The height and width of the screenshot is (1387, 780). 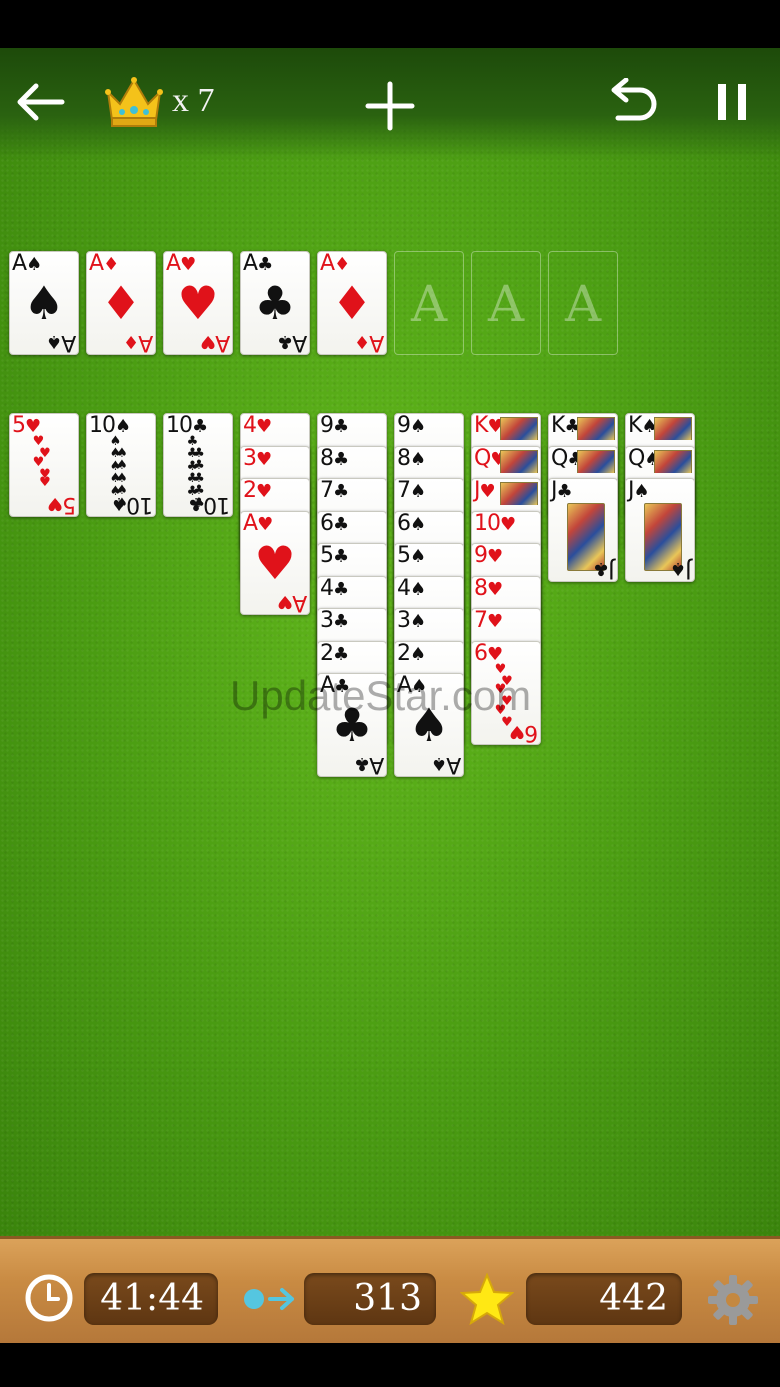 I want to click on score-display: 442, so click(x=604, y=1299).